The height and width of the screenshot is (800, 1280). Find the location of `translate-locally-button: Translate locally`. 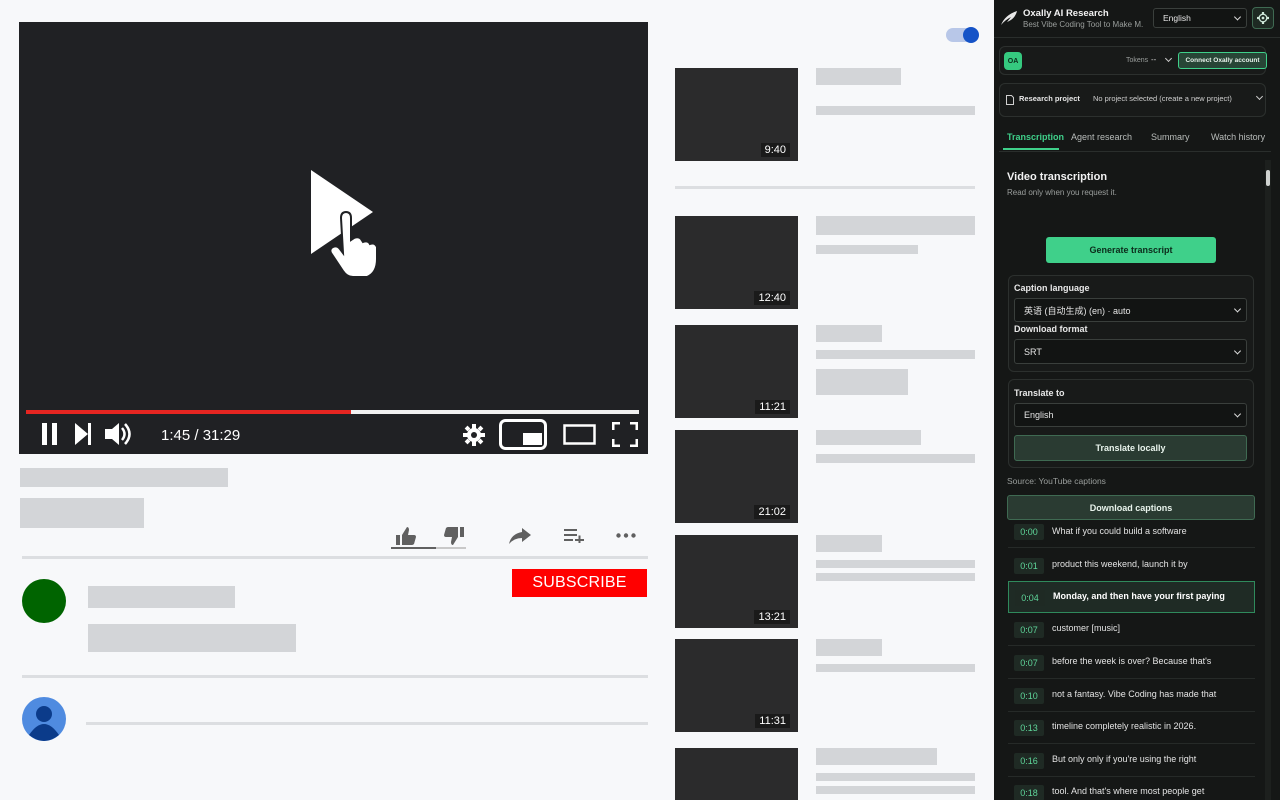

translate-locally-button: Translate locally is located at coordinates (1130, 448).